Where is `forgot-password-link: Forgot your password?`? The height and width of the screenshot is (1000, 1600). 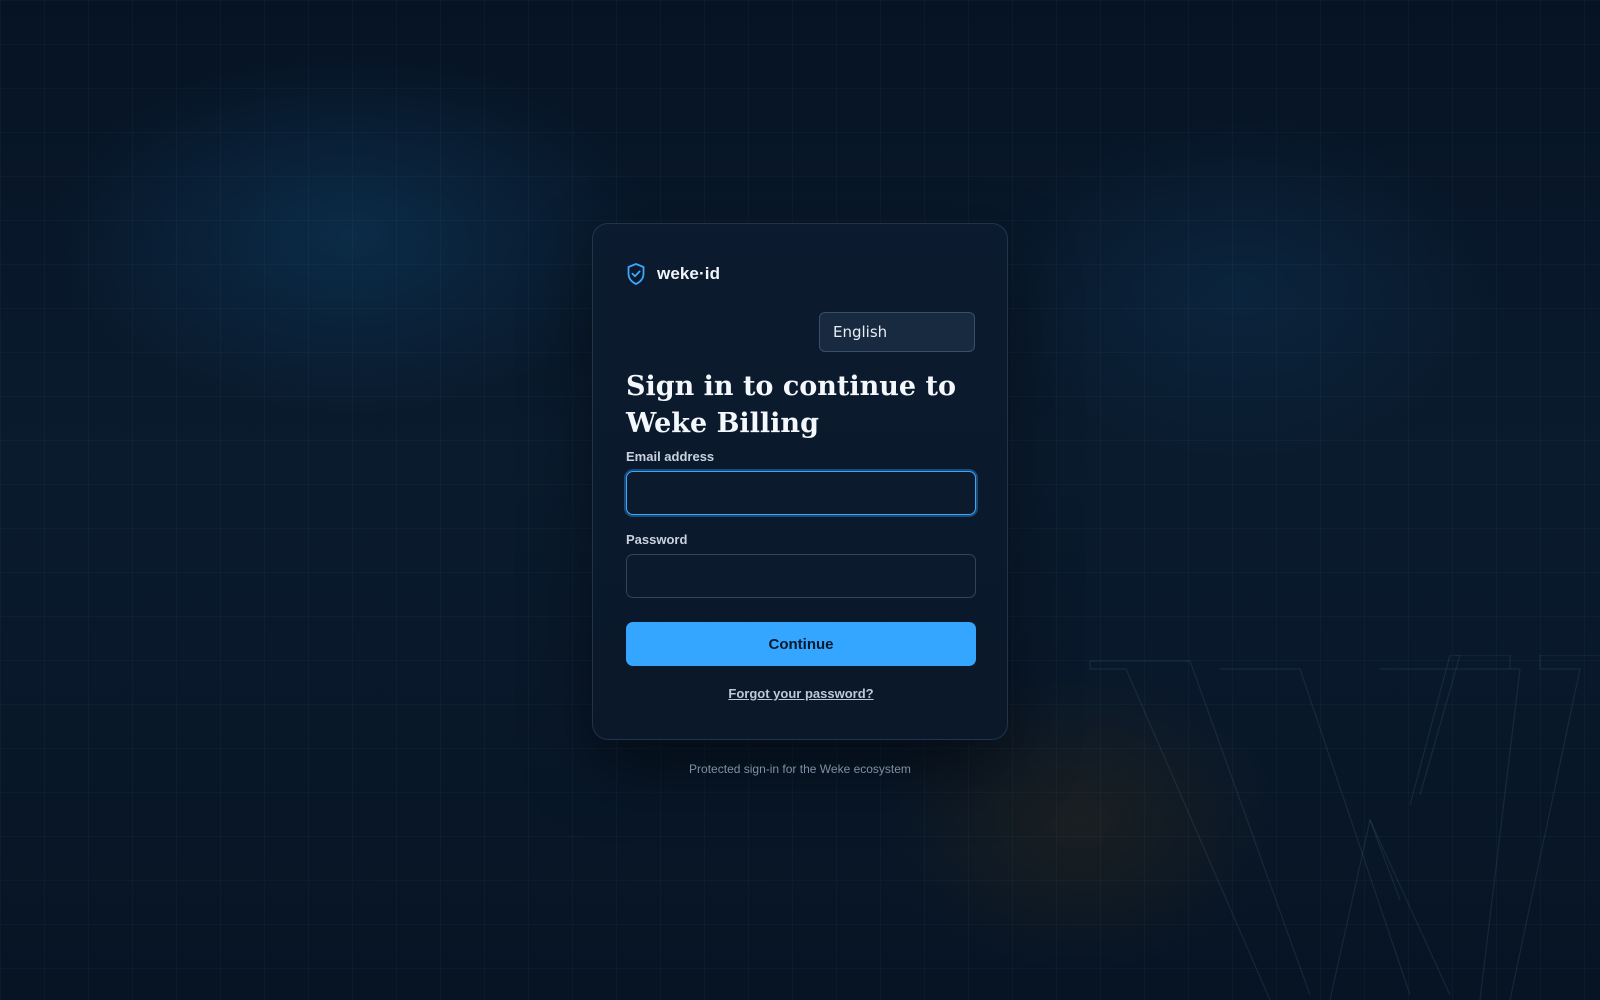
forgot-password-link: Forgot your password? is located at coordinates (801, 693).